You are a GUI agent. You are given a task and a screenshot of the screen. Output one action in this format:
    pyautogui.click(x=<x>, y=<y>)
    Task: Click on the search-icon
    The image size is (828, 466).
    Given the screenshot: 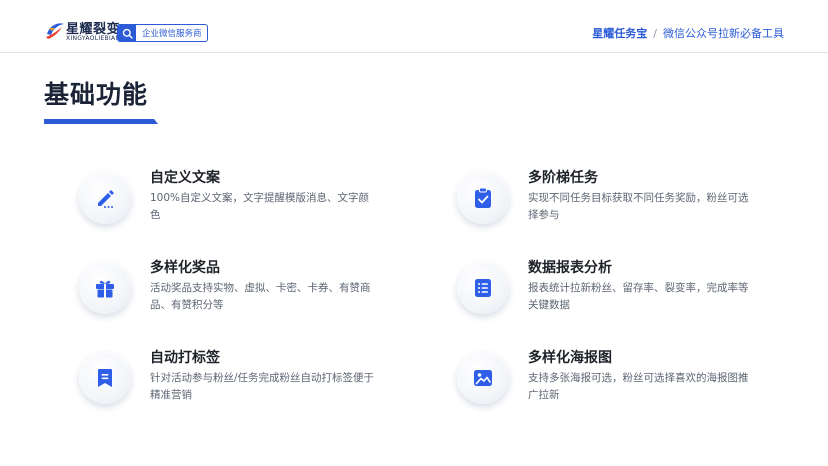 What is the action you would take?
    pyautogui.click(x=127, y=33)
    